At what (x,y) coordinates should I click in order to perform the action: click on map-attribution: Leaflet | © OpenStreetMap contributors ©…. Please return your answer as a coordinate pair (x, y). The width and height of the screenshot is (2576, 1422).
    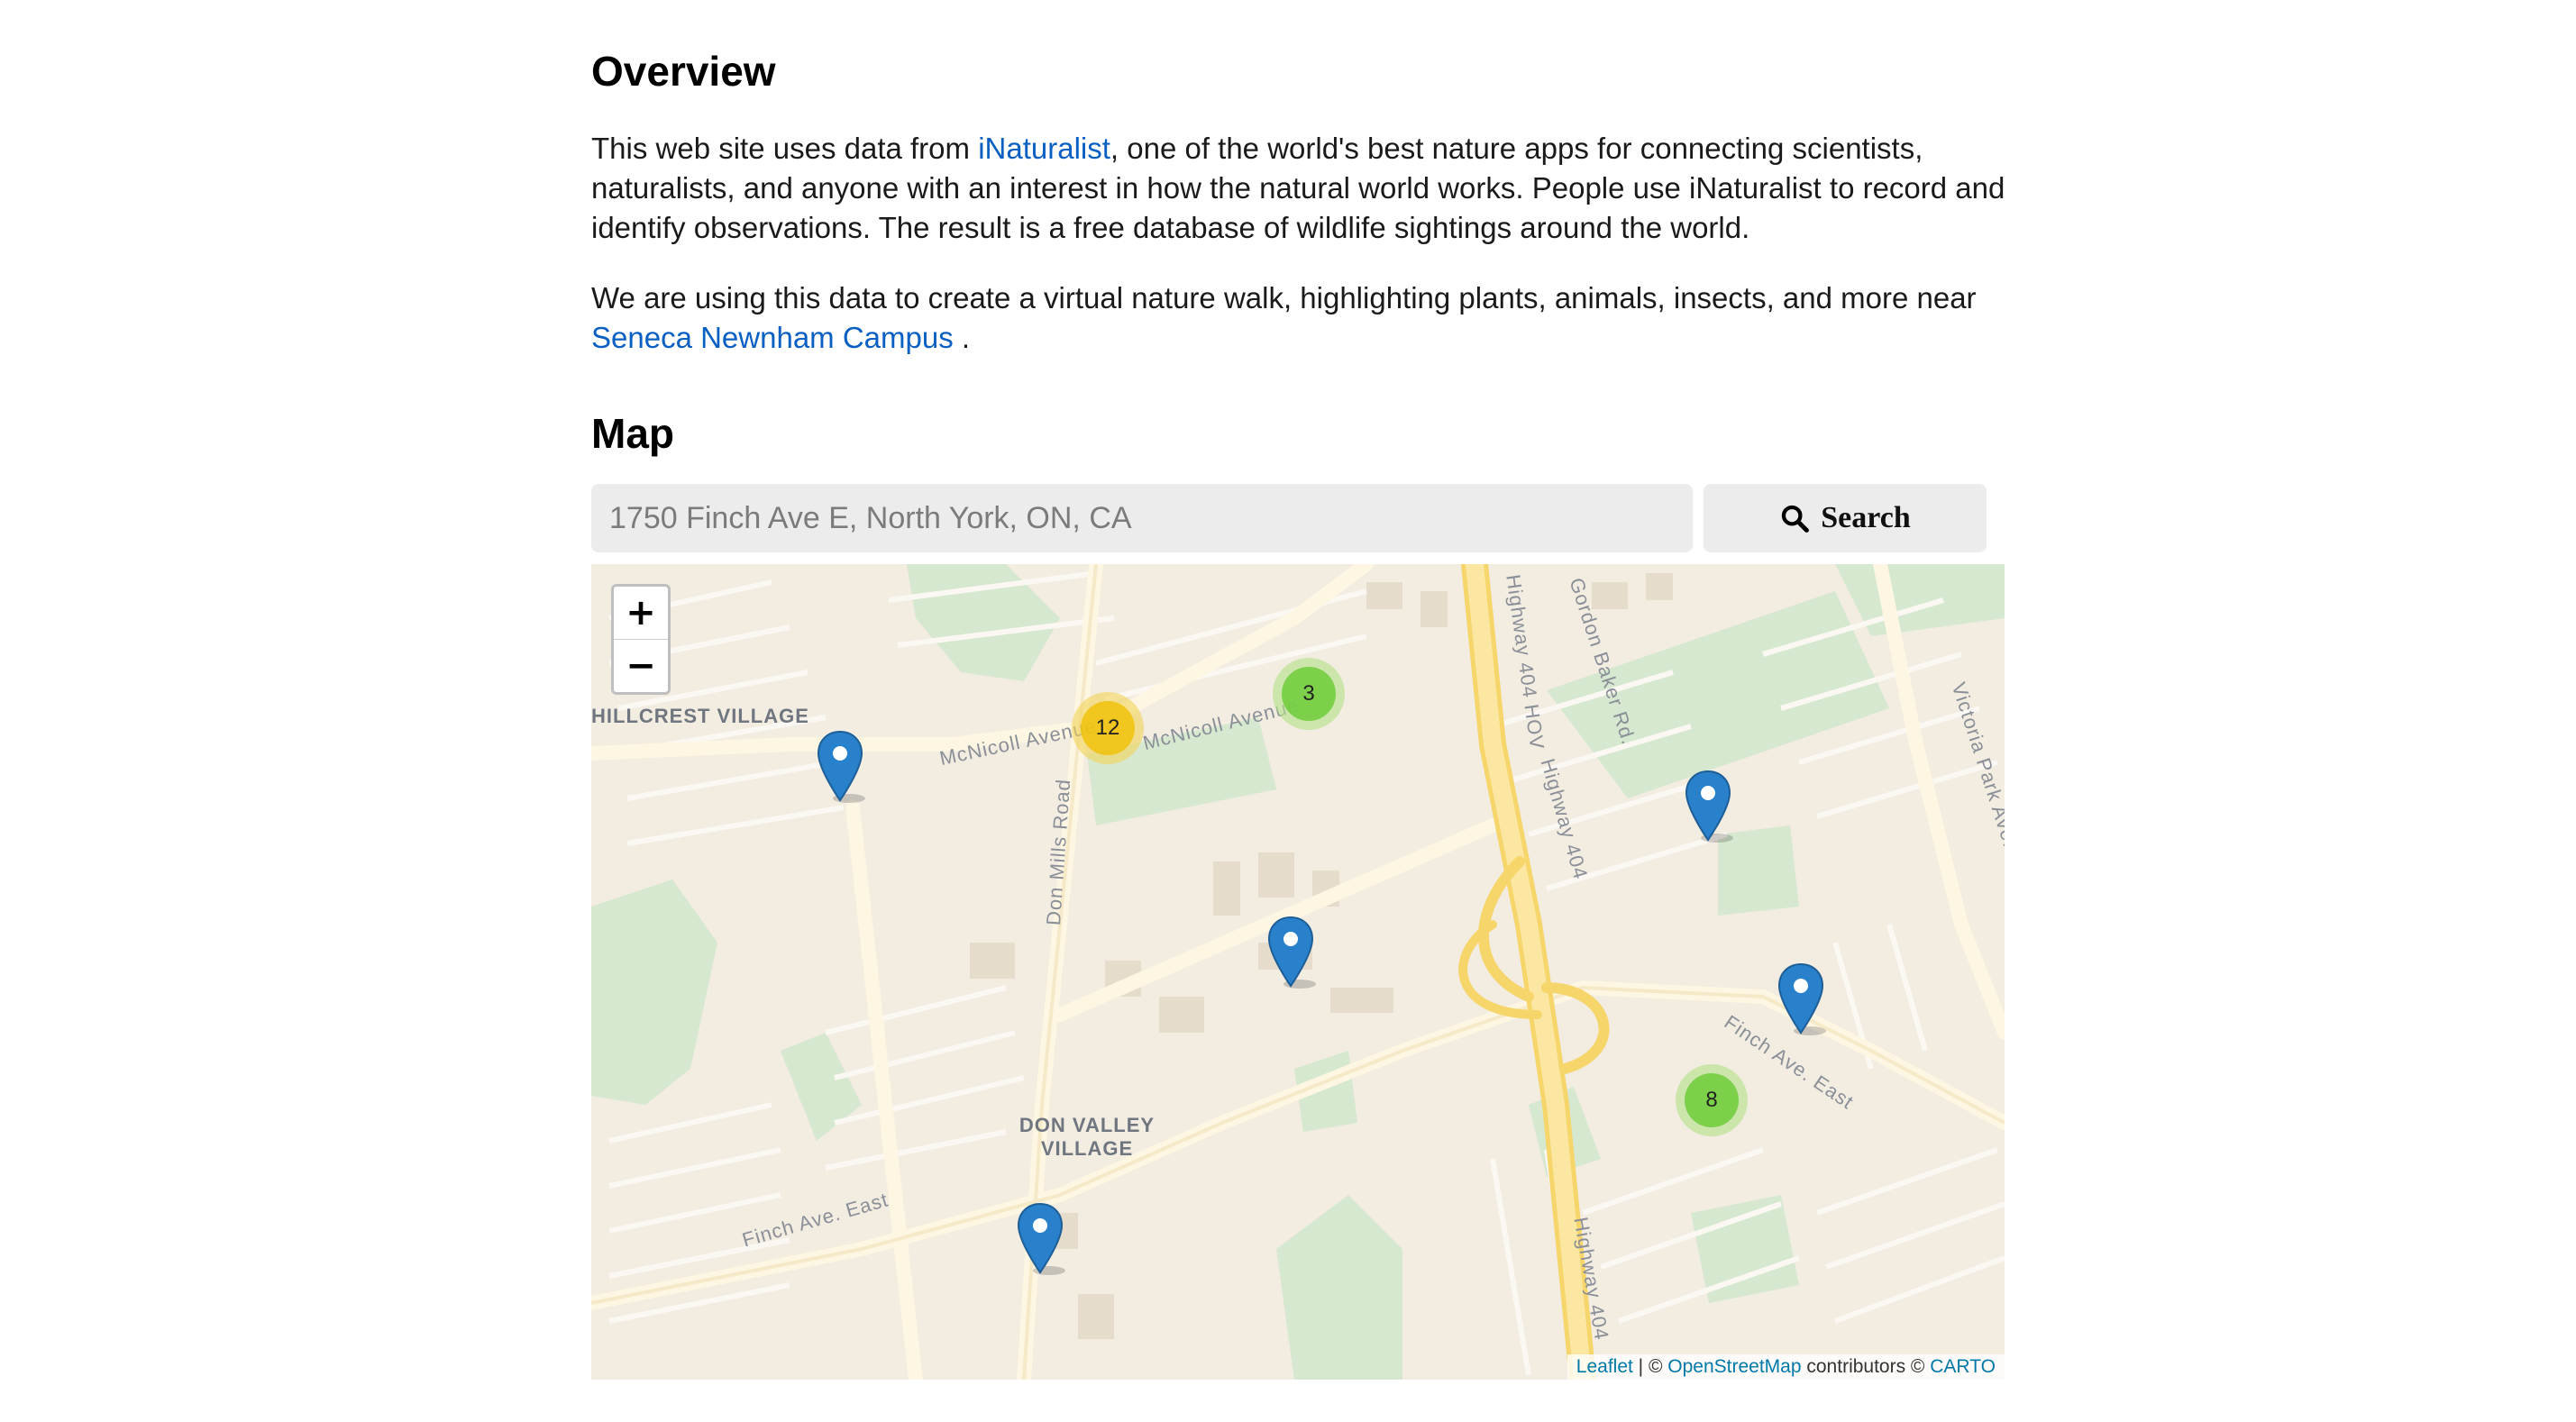
    Looking at the image, I should click on (1786, 1367).